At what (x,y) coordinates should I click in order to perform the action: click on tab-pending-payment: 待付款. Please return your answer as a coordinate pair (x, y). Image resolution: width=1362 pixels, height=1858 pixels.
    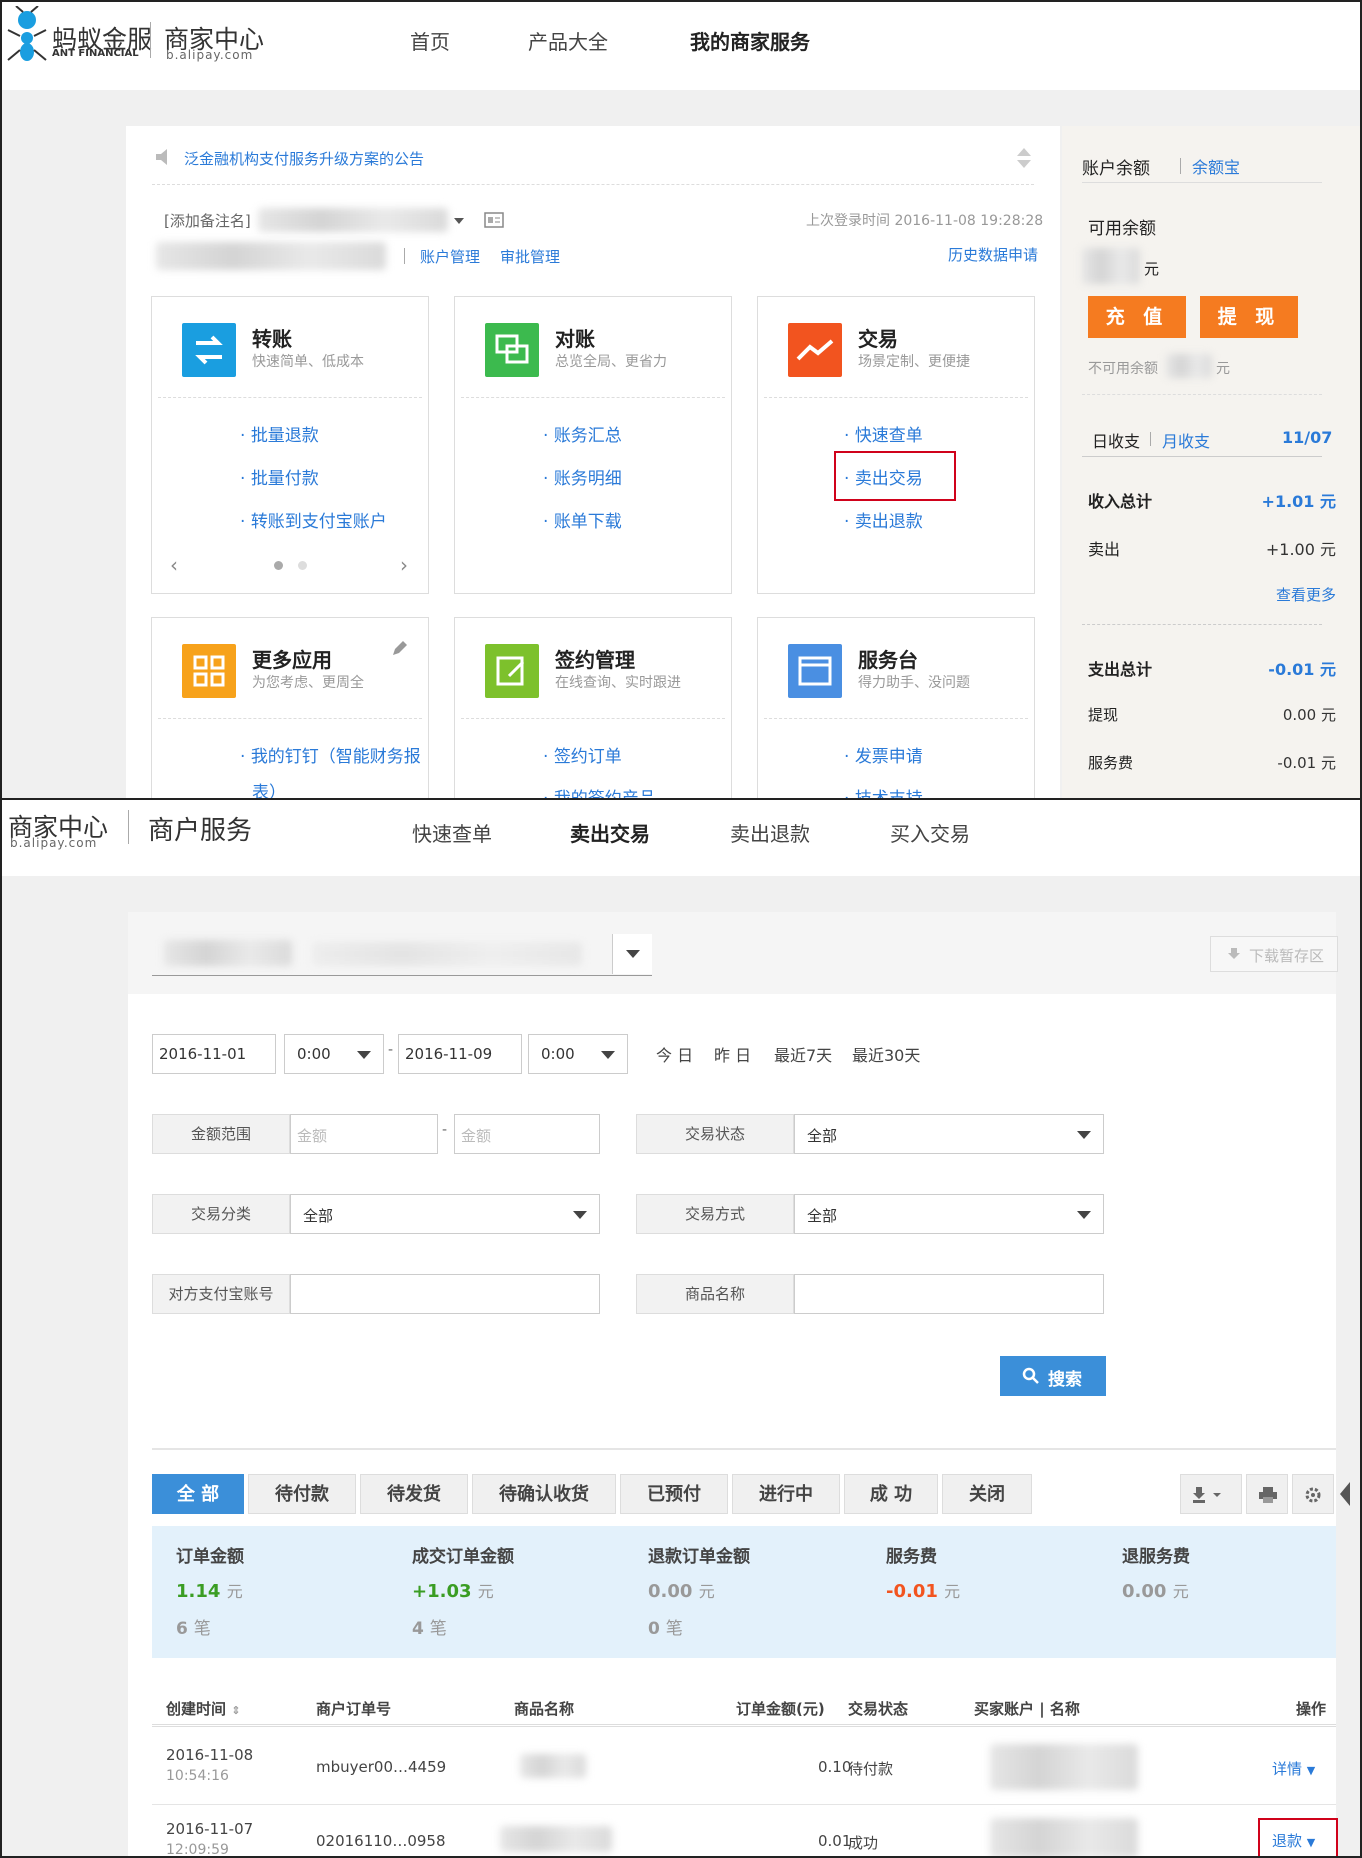
    Looking at the image, I should click on (302, 1494).